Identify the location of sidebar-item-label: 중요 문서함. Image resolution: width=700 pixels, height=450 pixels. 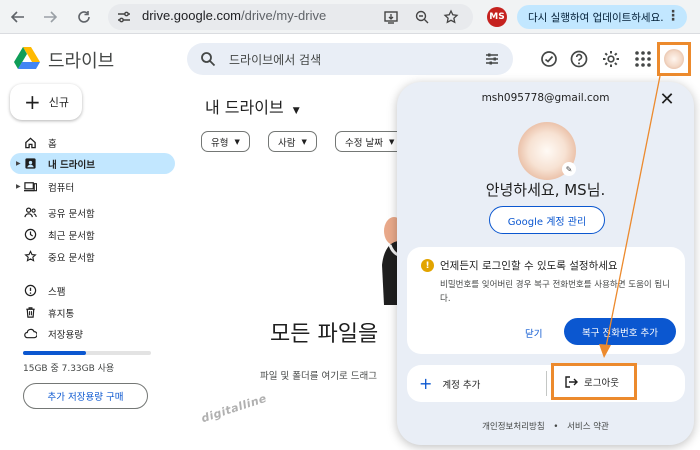
(71, 258).